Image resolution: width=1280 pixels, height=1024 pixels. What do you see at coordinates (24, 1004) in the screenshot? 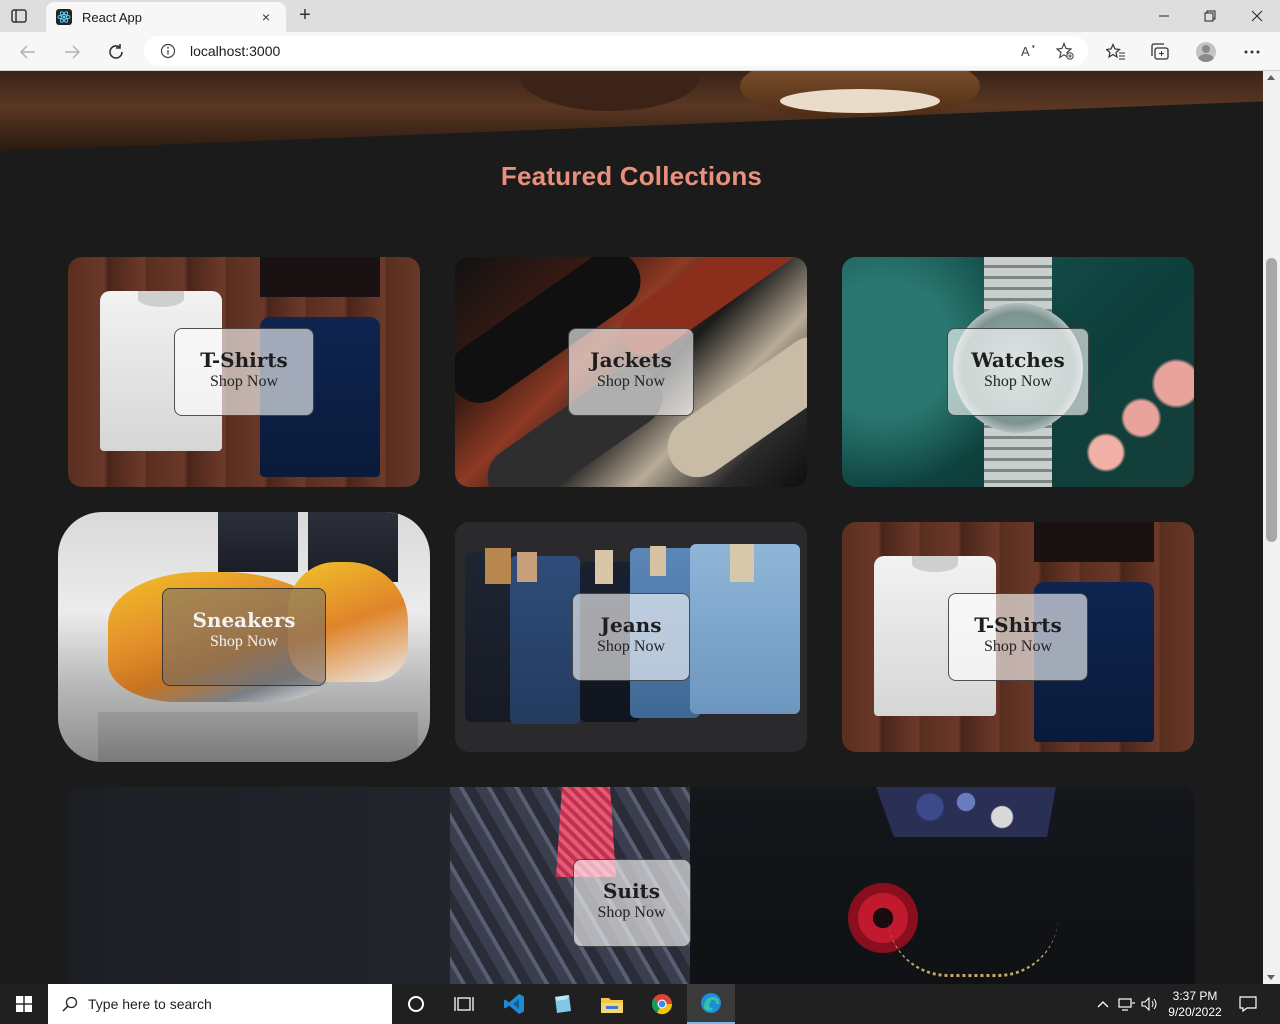
I see `windows-start-icon` at bounding box center [24, 1004].